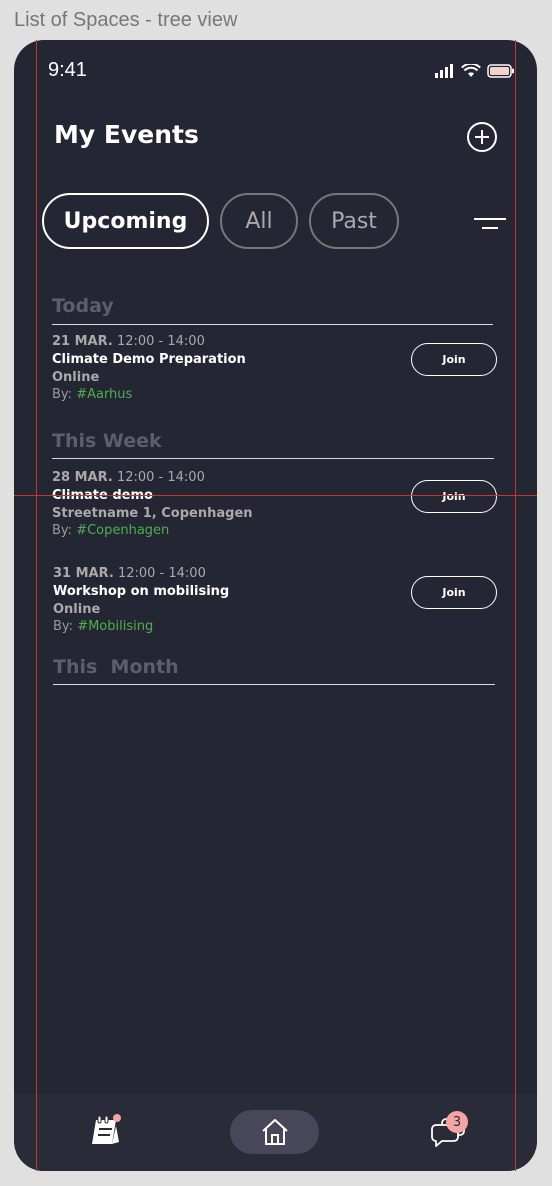 The image size is (552, 1186). I want to click on tab-past: Past, so click(354, 221).